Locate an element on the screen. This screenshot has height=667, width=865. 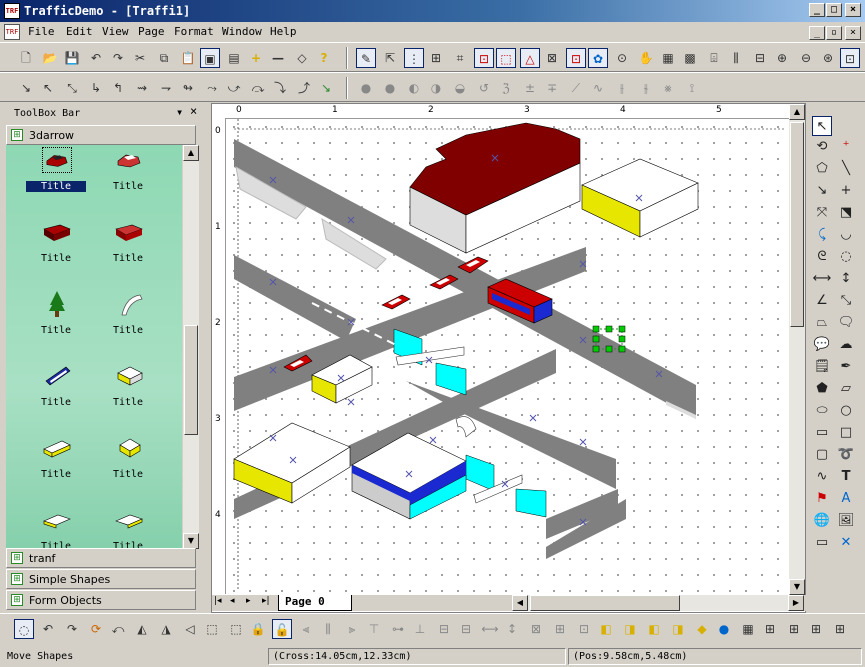
bring-front-icon: ◧ is located at coordinates (606, 629).